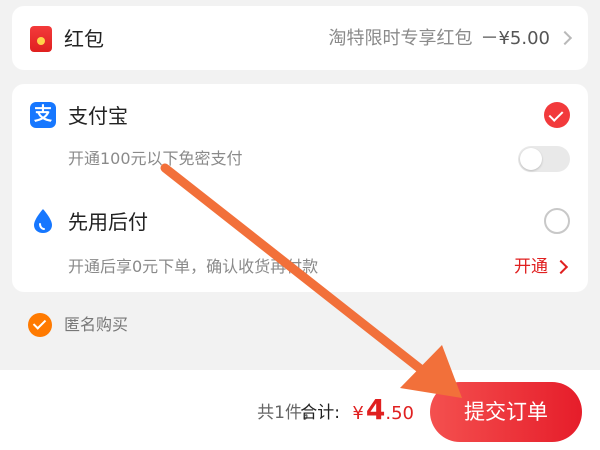  What do you see at coordinates (515, 38) in the screenshot?
I see `red-packet-amount: －¥5.00` at bounding box center [515, 38].